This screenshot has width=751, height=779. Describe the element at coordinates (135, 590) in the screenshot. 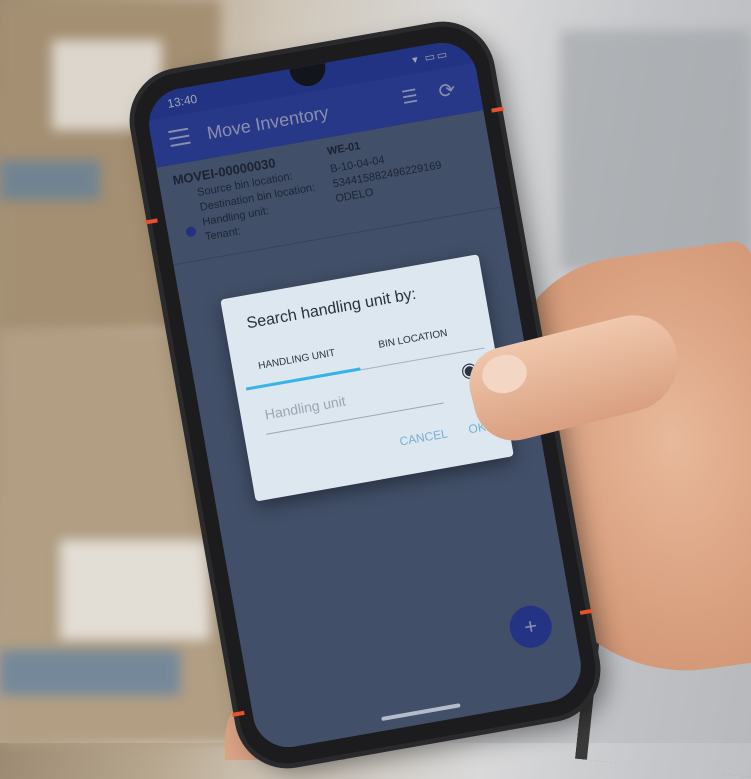

I see `background-box-label-lower` at that location.